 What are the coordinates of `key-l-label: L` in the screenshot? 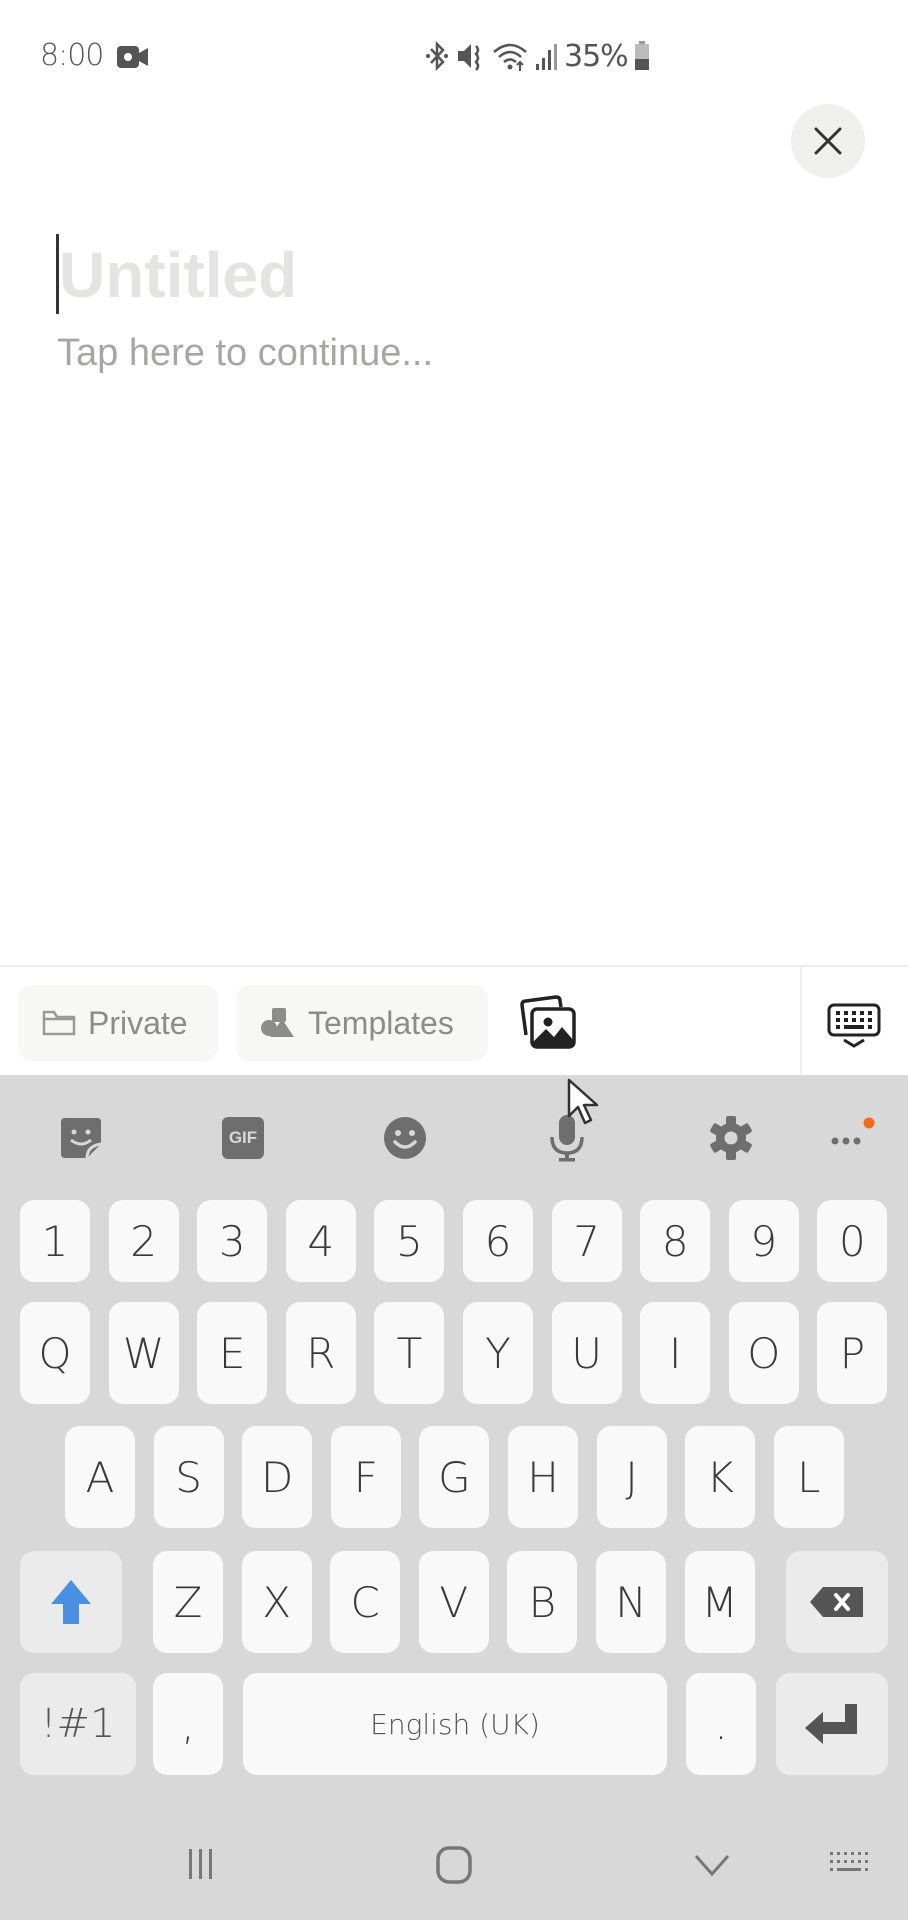 It's located at (809, 1477).